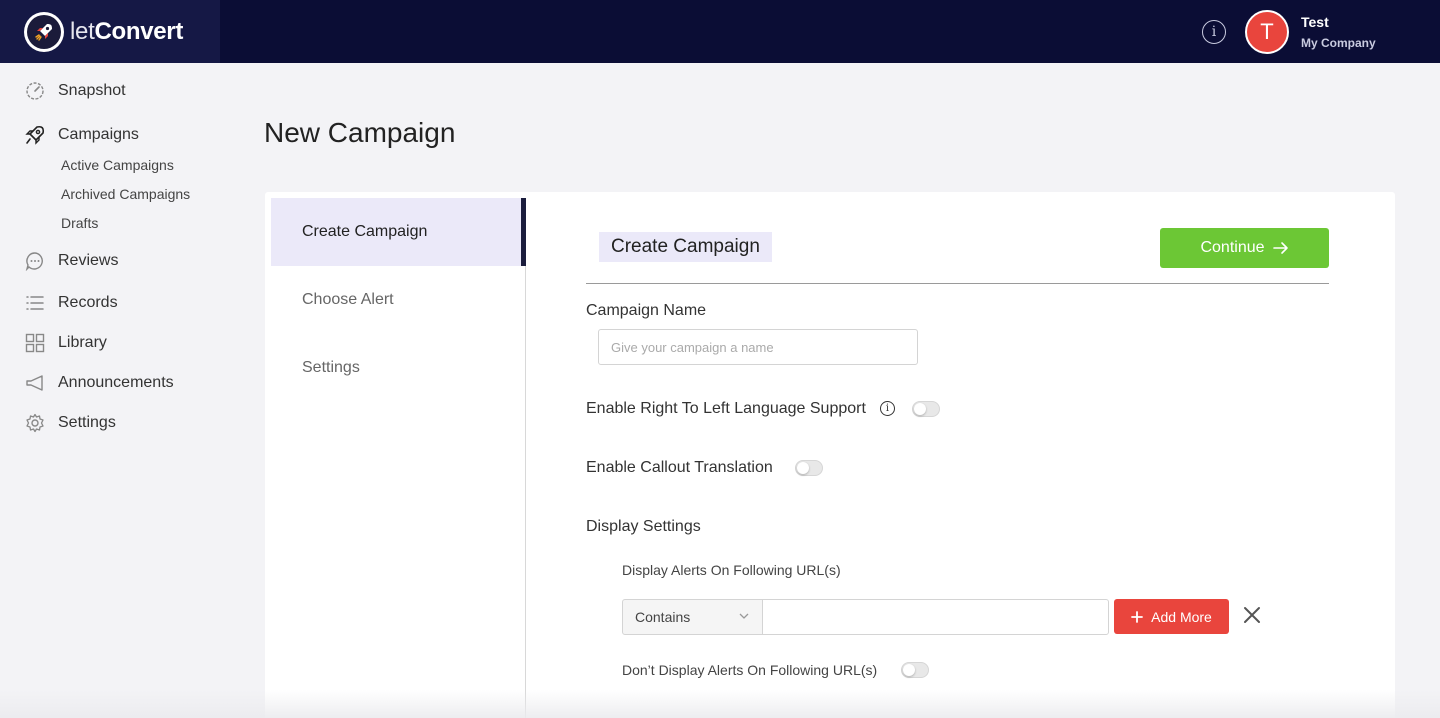 Image resolution: width=1440 pixels, height=718 pixels. What do you see at coordinates (35, 135) in the screenshot?
I see `rocket-icon` at bounding box center [35, 135].